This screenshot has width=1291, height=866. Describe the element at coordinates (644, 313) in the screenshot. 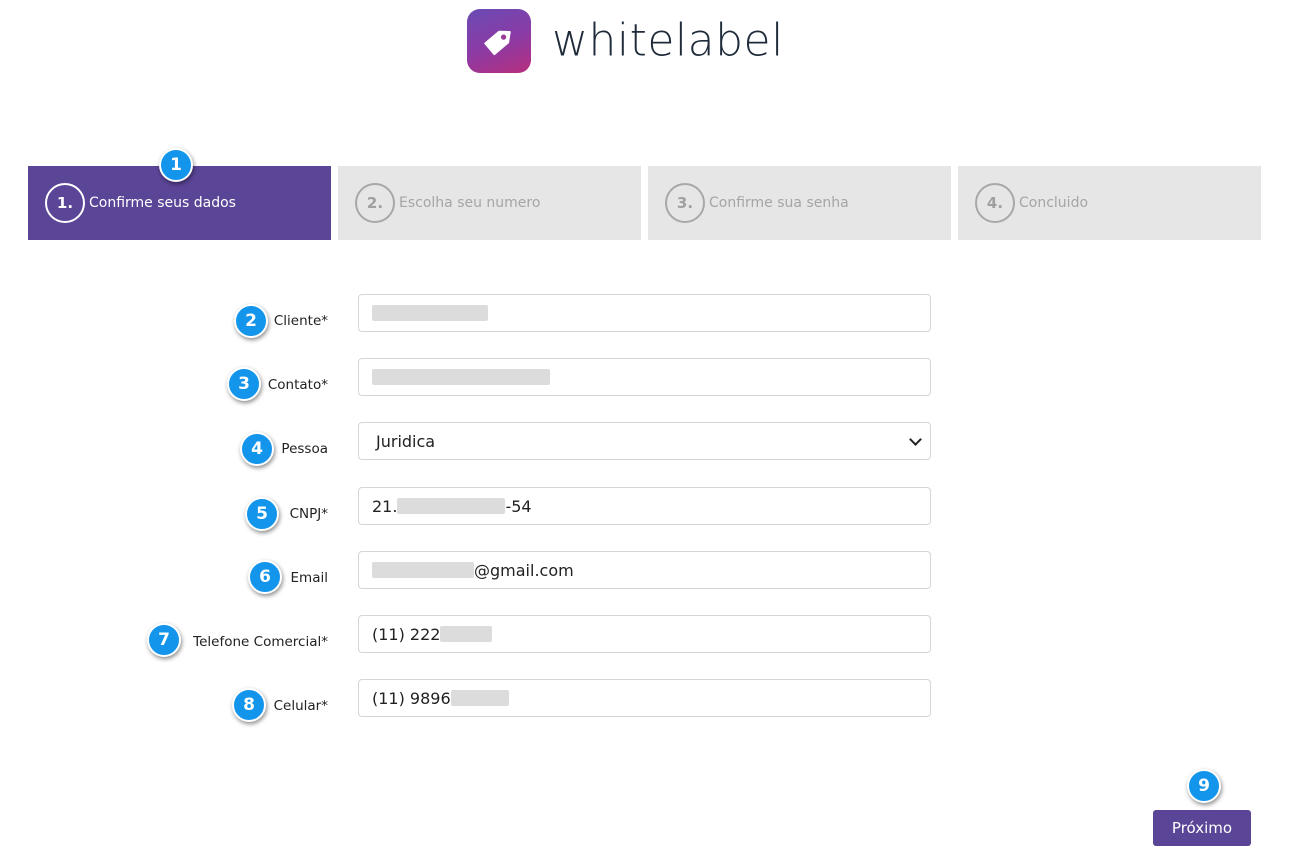

I see `cliente-field` at that location.